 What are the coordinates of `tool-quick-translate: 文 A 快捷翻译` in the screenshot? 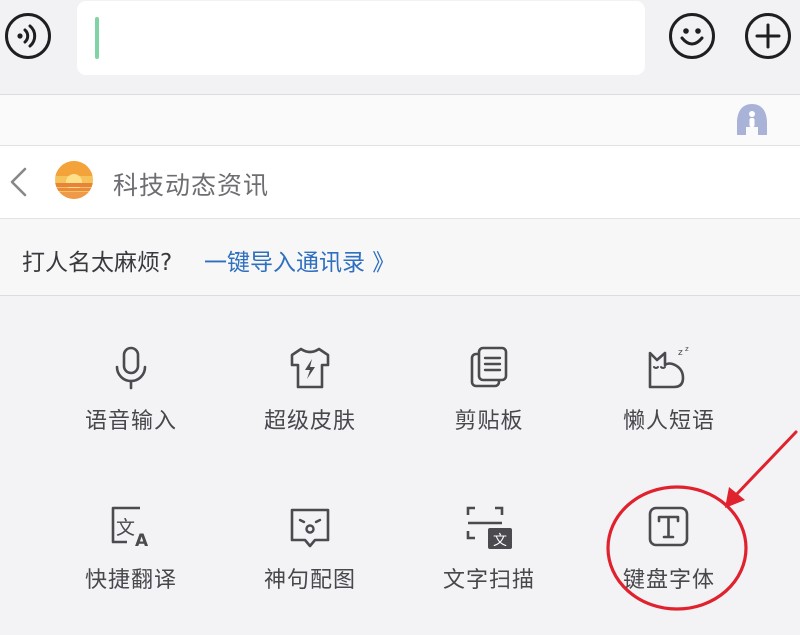 It's located at (131, 549).